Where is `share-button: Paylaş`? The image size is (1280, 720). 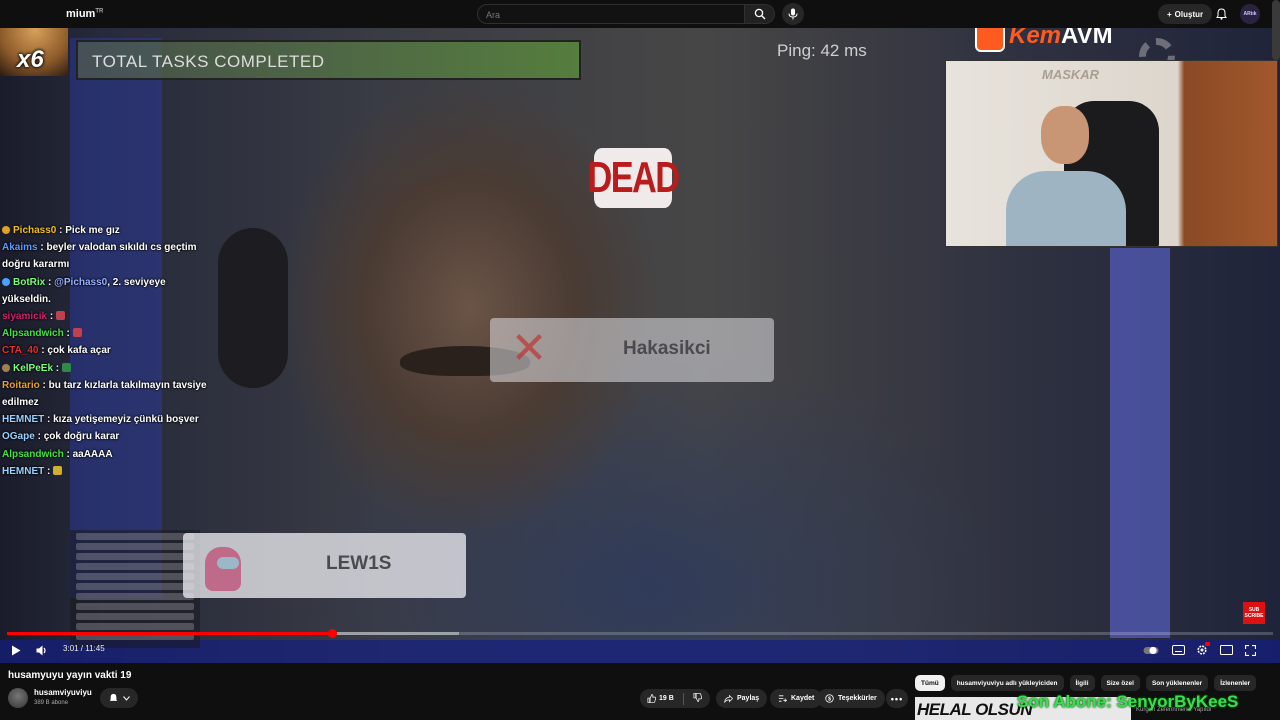
share-button: Paylaş is located at coordinates (742, 698).